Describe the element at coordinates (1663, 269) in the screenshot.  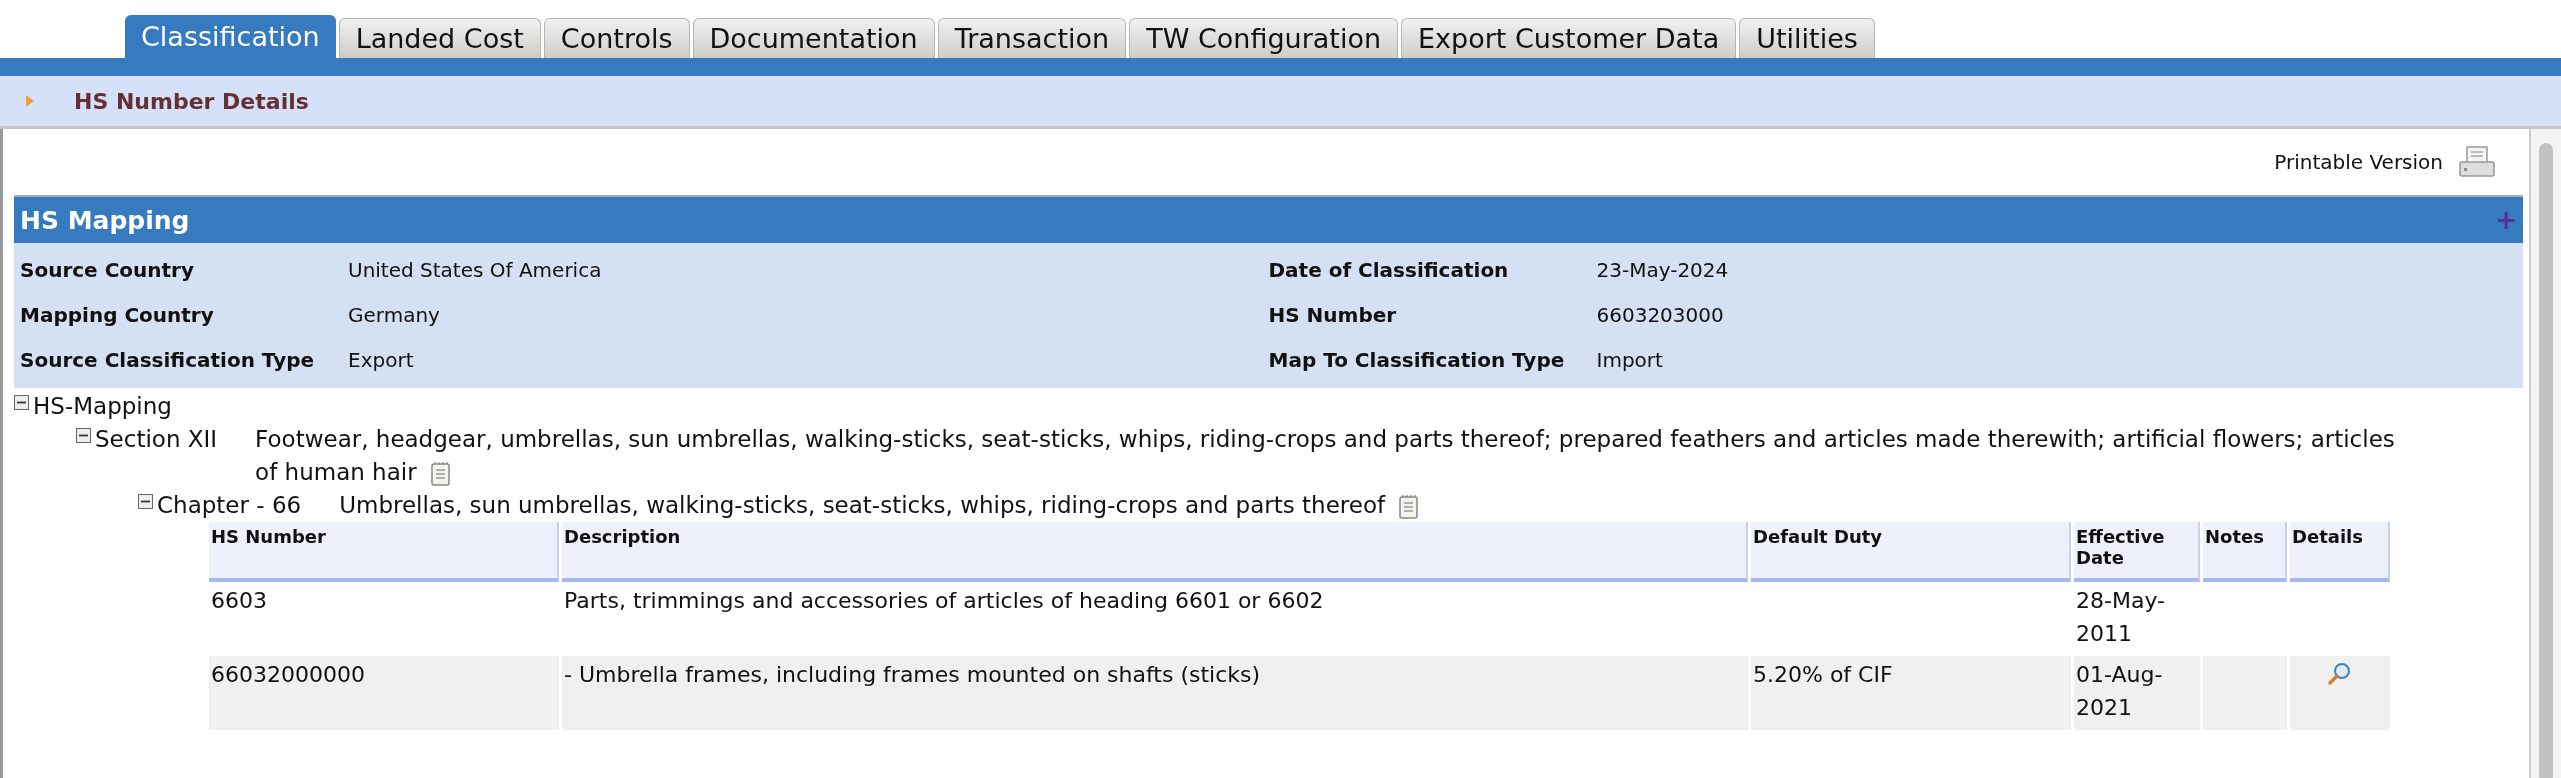
I see `field-value: 23-May-2024` at that location.